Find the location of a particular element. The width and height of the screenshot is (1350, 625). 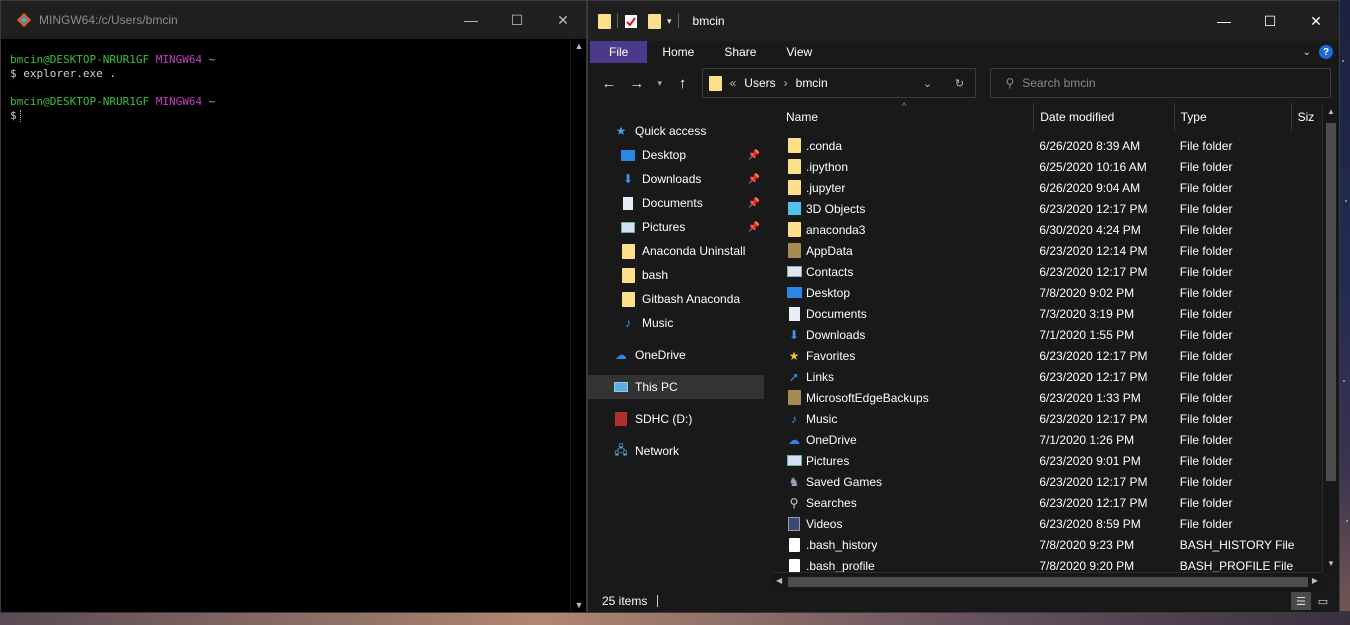

scroll-right-icon: ▶ is located at coordinates (1315, 580).